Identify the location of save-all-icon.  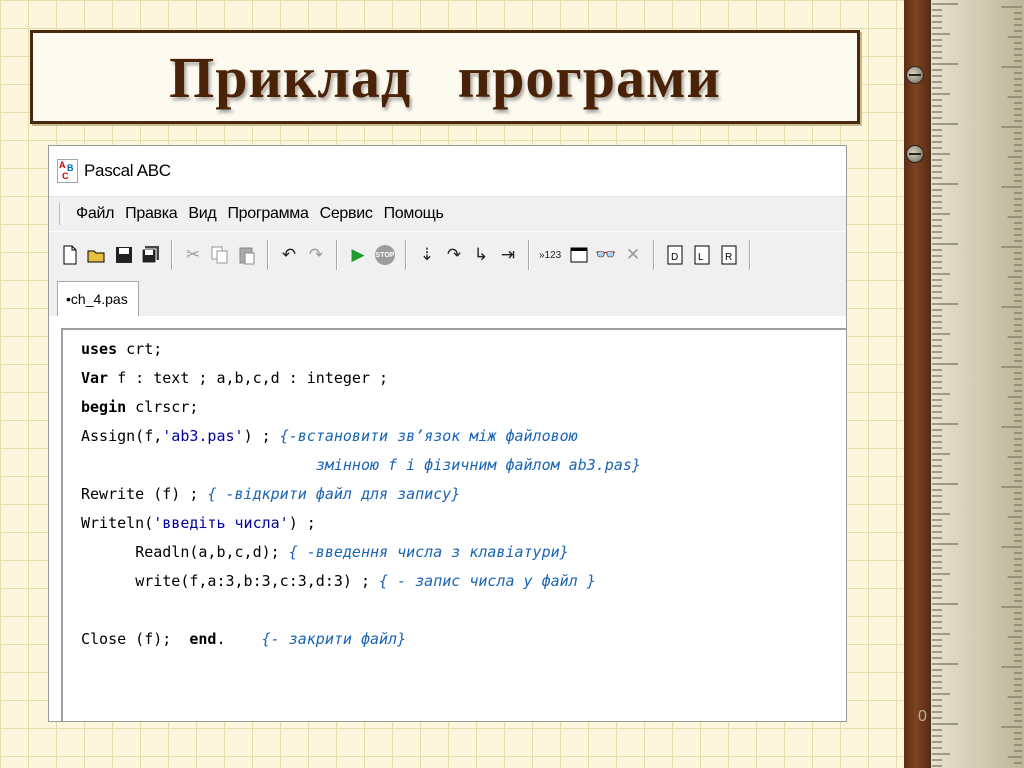
(151, 255).